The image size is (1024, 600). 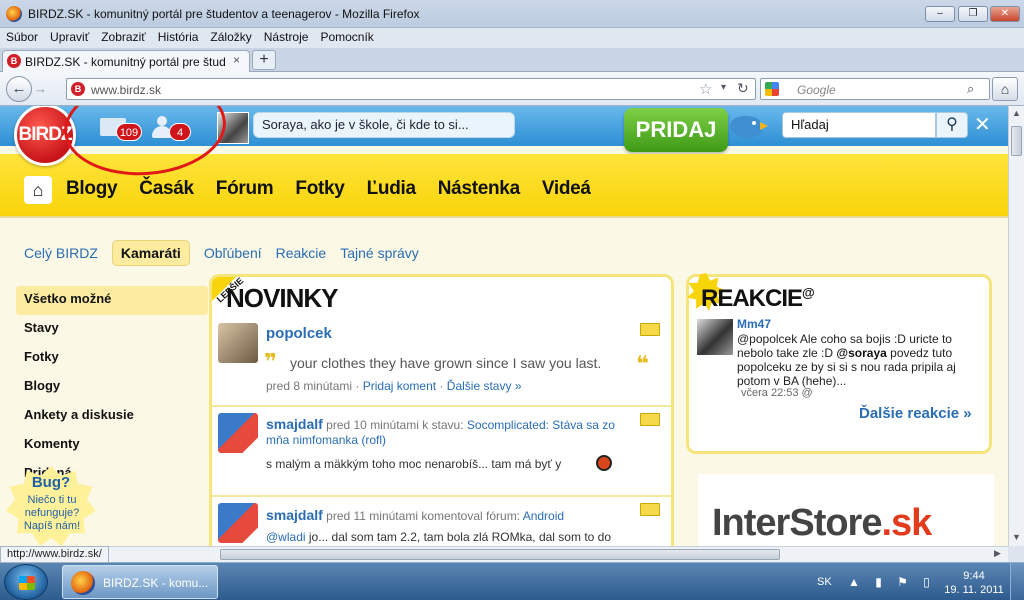 I want to click on close-topbar-icon: ✕, so click(x=982, y=124).